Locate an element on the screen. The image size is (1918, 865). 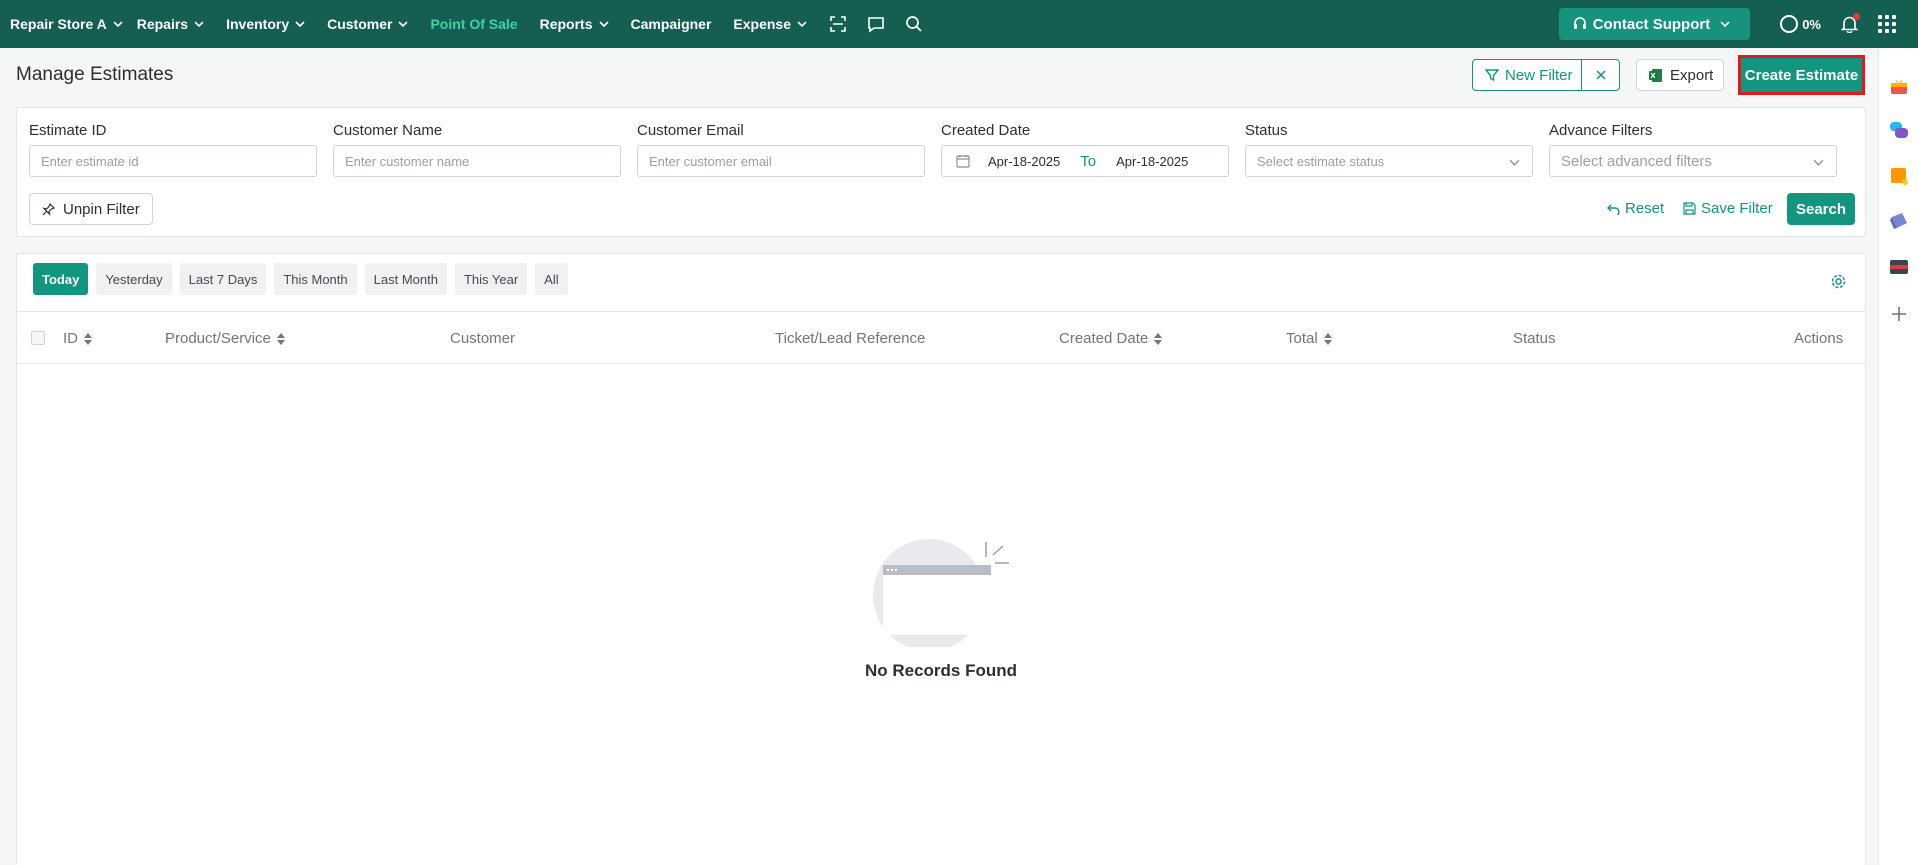
gear-icon is located at coordinates (1838, 281).